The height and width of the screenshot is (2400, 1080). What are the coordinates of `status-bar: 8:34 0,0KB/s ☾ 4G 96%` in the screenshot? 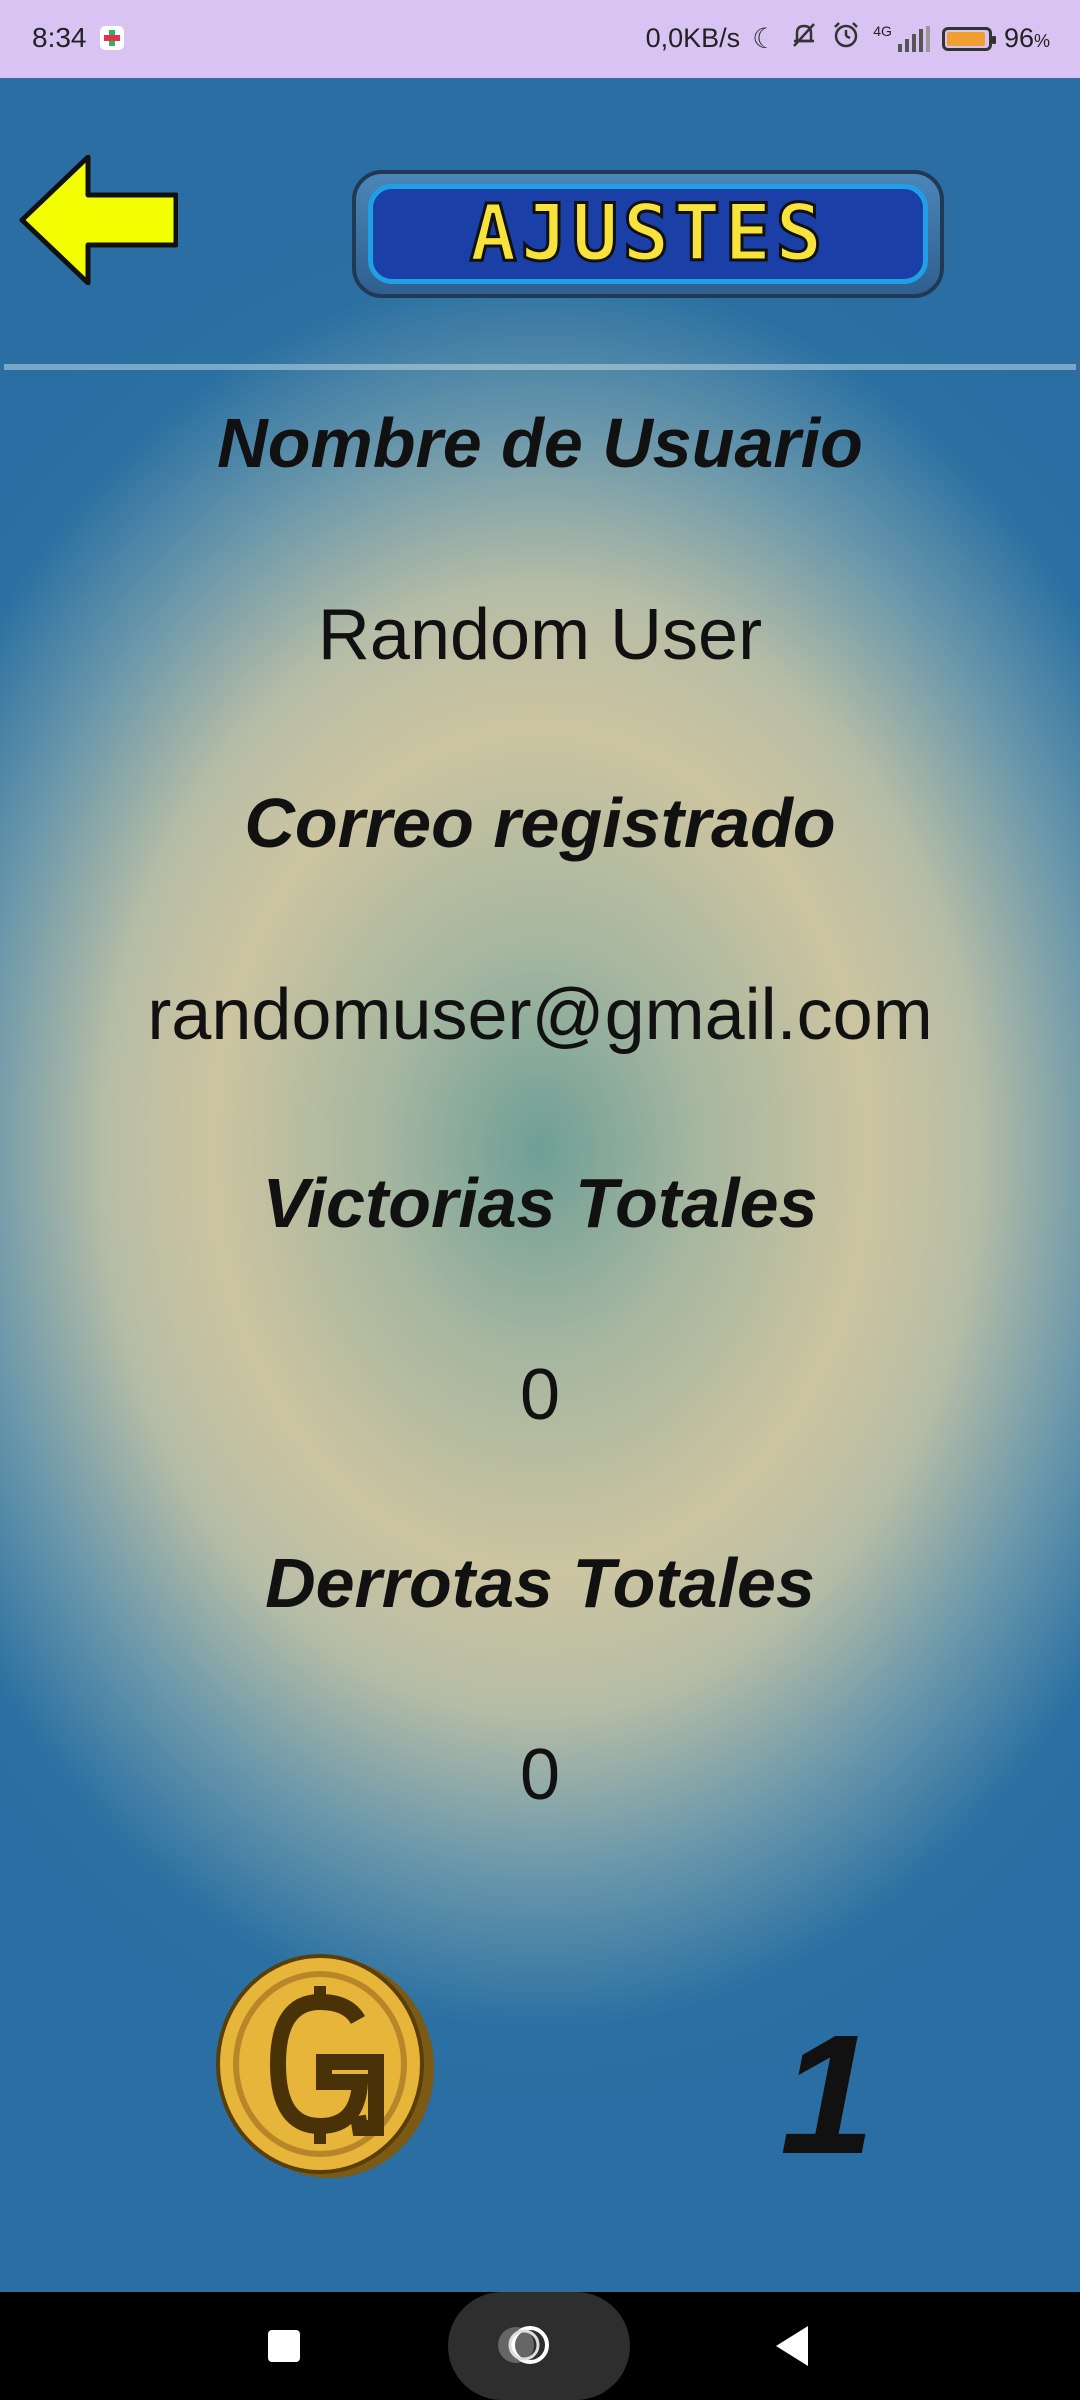 It's located at (540, 39).